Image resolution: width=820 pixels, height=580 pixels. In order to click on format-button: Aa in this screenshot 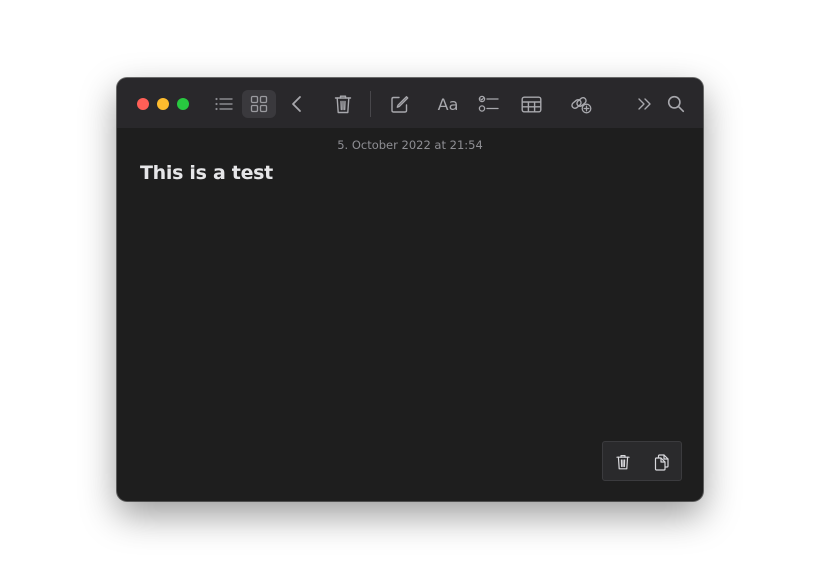, I will do `click(448, 104)`.